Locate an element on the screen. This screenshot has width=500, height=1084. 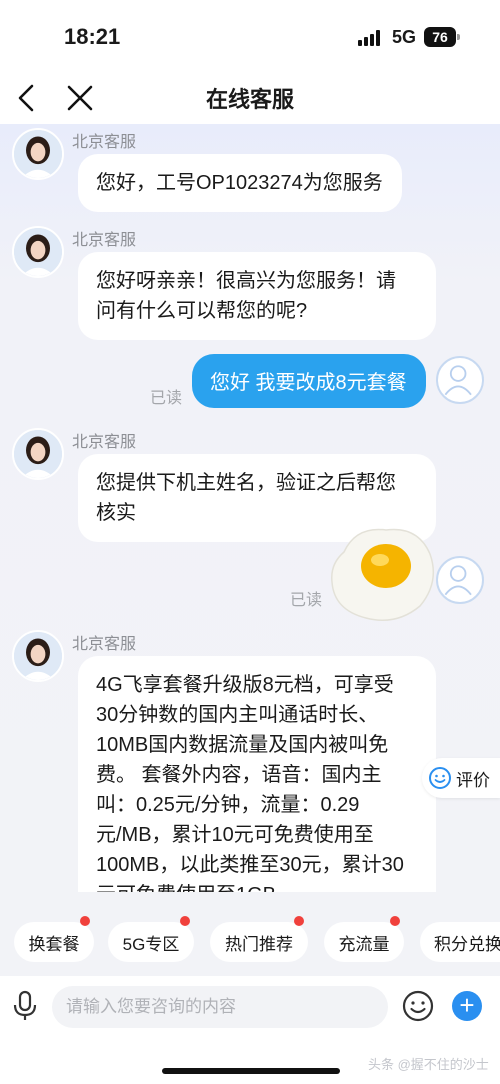
message-line: 问有什么可以帮您的呢? is located at coordinates (202, 311).